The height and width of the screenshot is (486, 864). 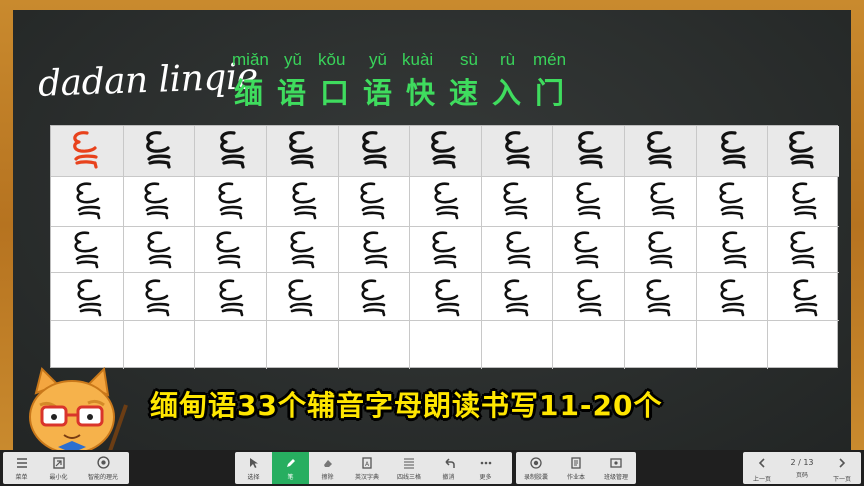 What do you see at coordinates (253, 468) in the screenshot?
I see `select-tool-button: 选择` at bounding box center [253, 468].